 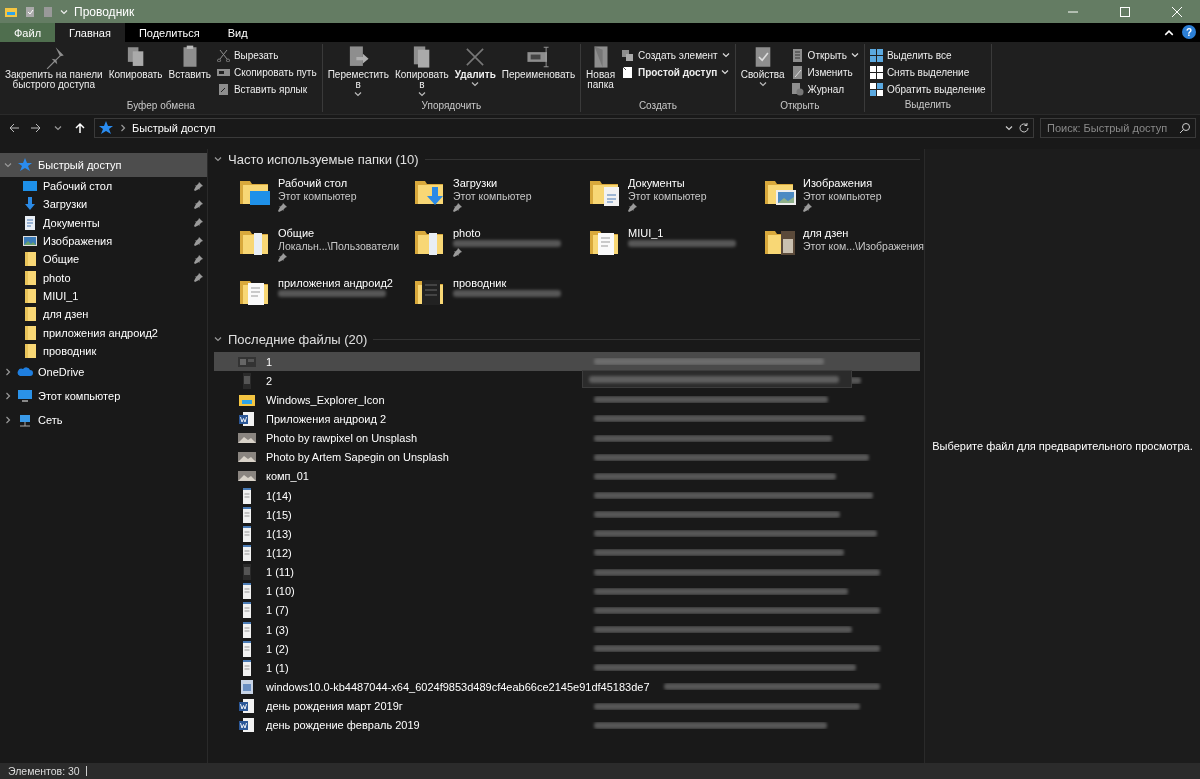 What do you see at coordinates (842, 183) in the screenshot?
I see `folder-name: Изображения` at bounding box center [842, 183].